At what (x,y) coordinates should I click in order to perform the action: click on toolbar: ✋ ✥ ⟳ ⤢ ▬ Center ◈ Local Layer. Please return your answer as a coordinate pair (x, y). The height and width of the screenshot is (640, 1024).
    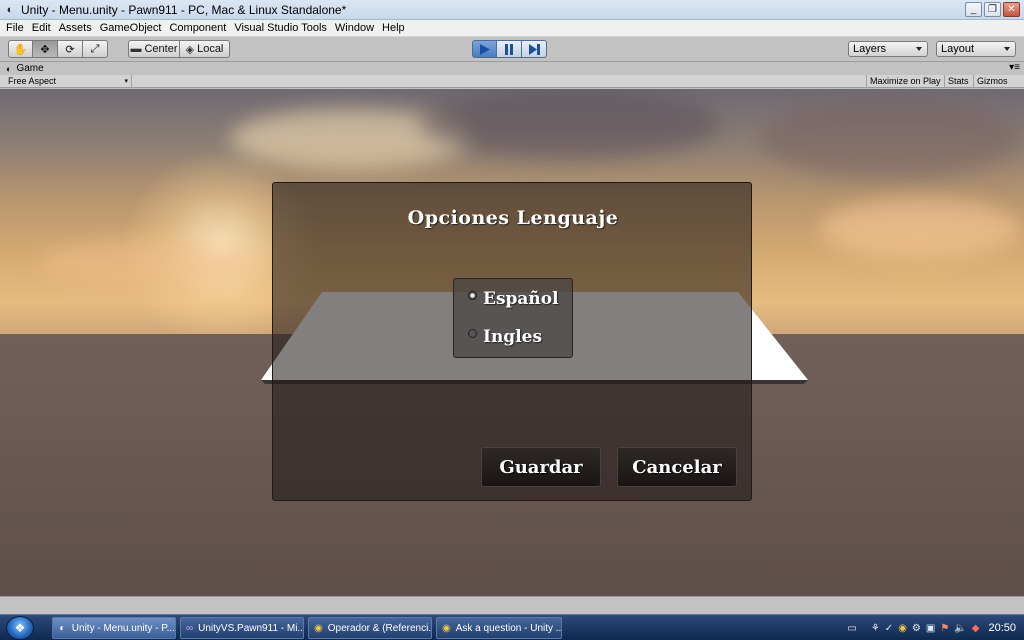
    Looking at the image, I should click on (512, 49).